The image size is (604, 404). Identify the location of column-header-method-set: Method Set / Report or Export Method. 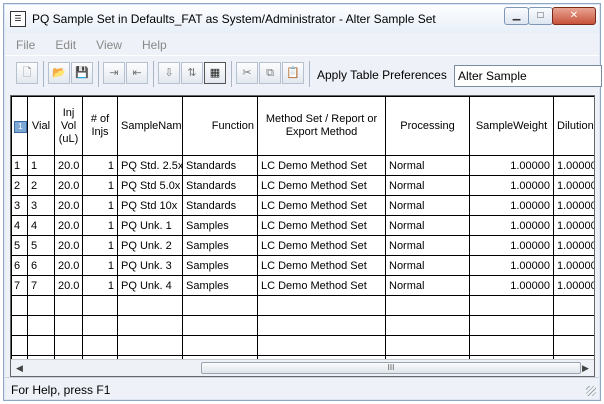
(321, 126).